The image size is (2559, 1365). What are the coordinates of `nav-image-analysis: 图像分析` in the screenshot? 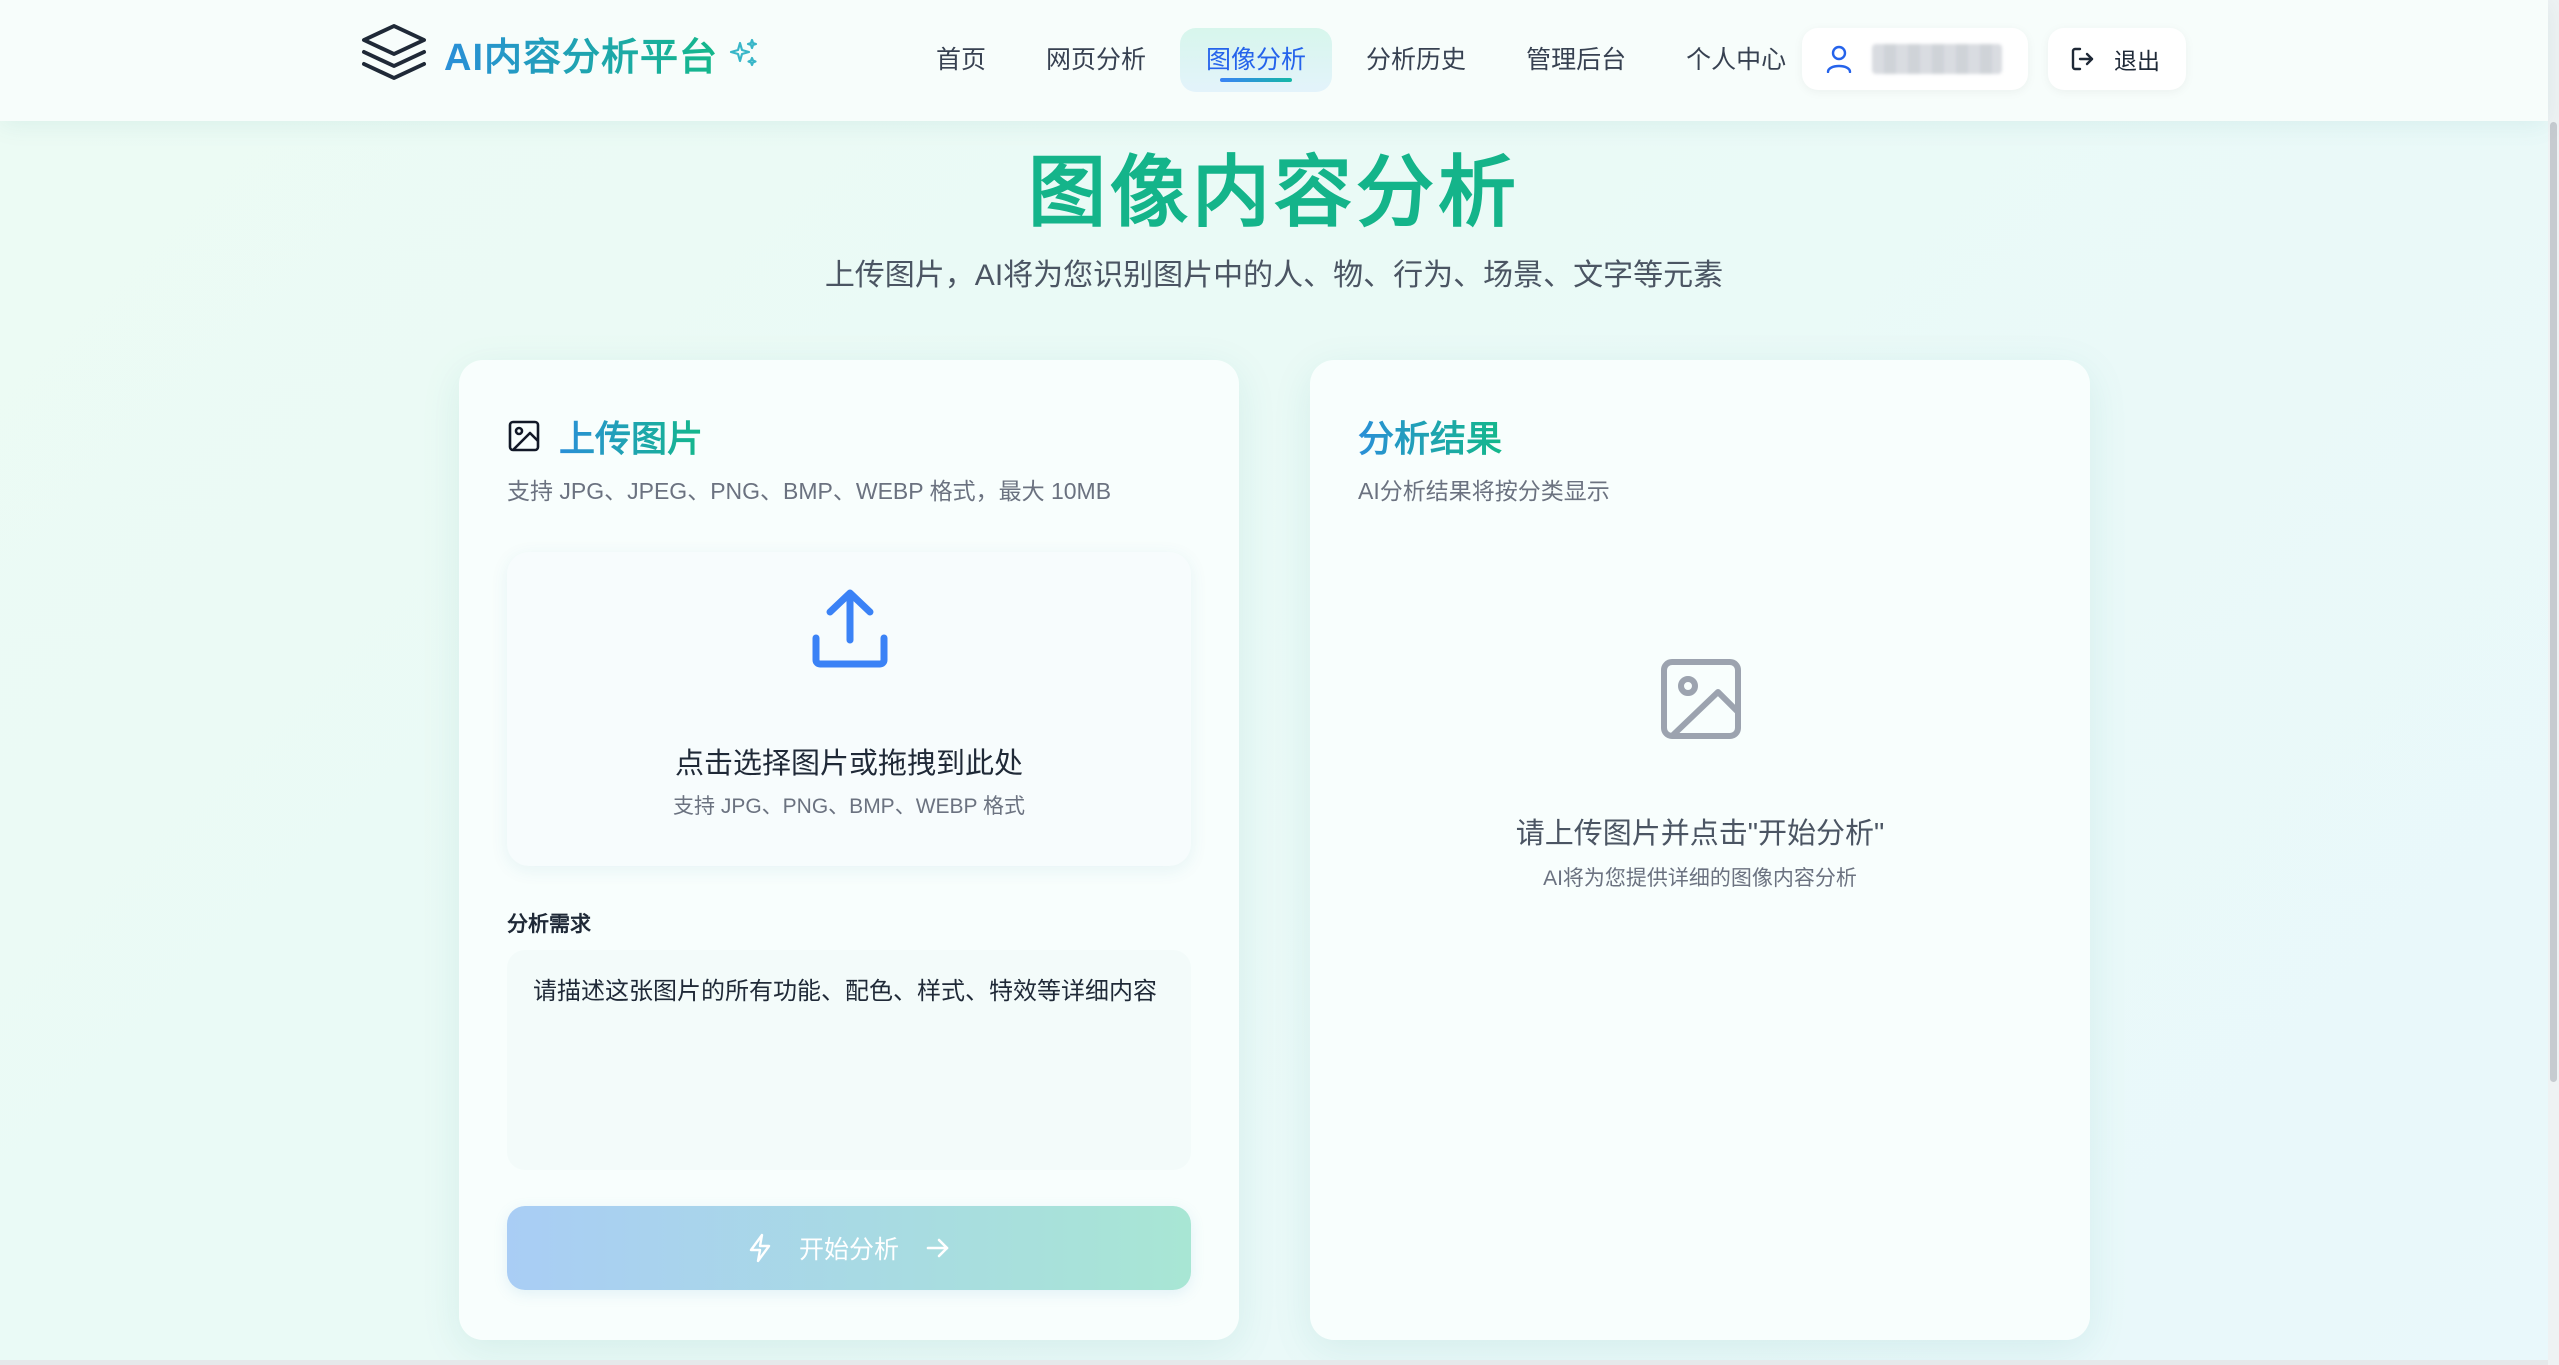 It's located at (1256, 60).